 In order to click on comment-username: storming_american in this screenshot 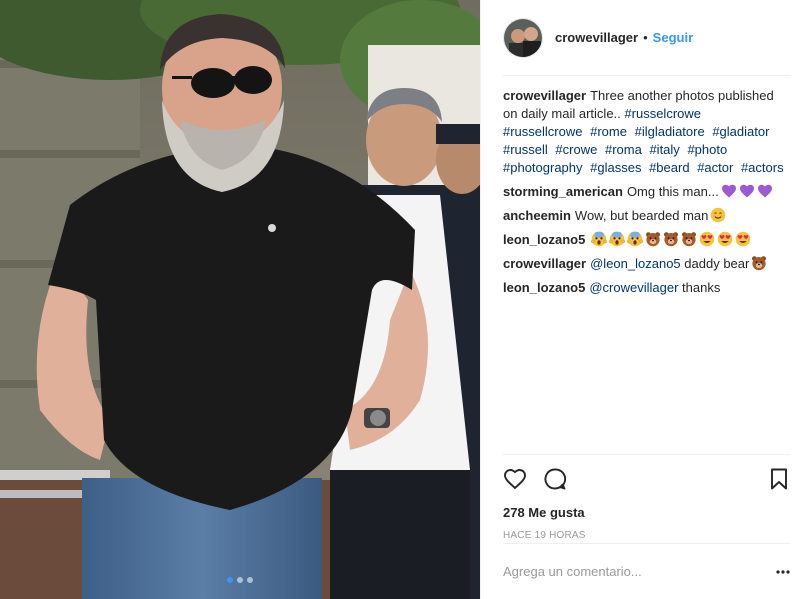, I will do `click(563, 191)`.